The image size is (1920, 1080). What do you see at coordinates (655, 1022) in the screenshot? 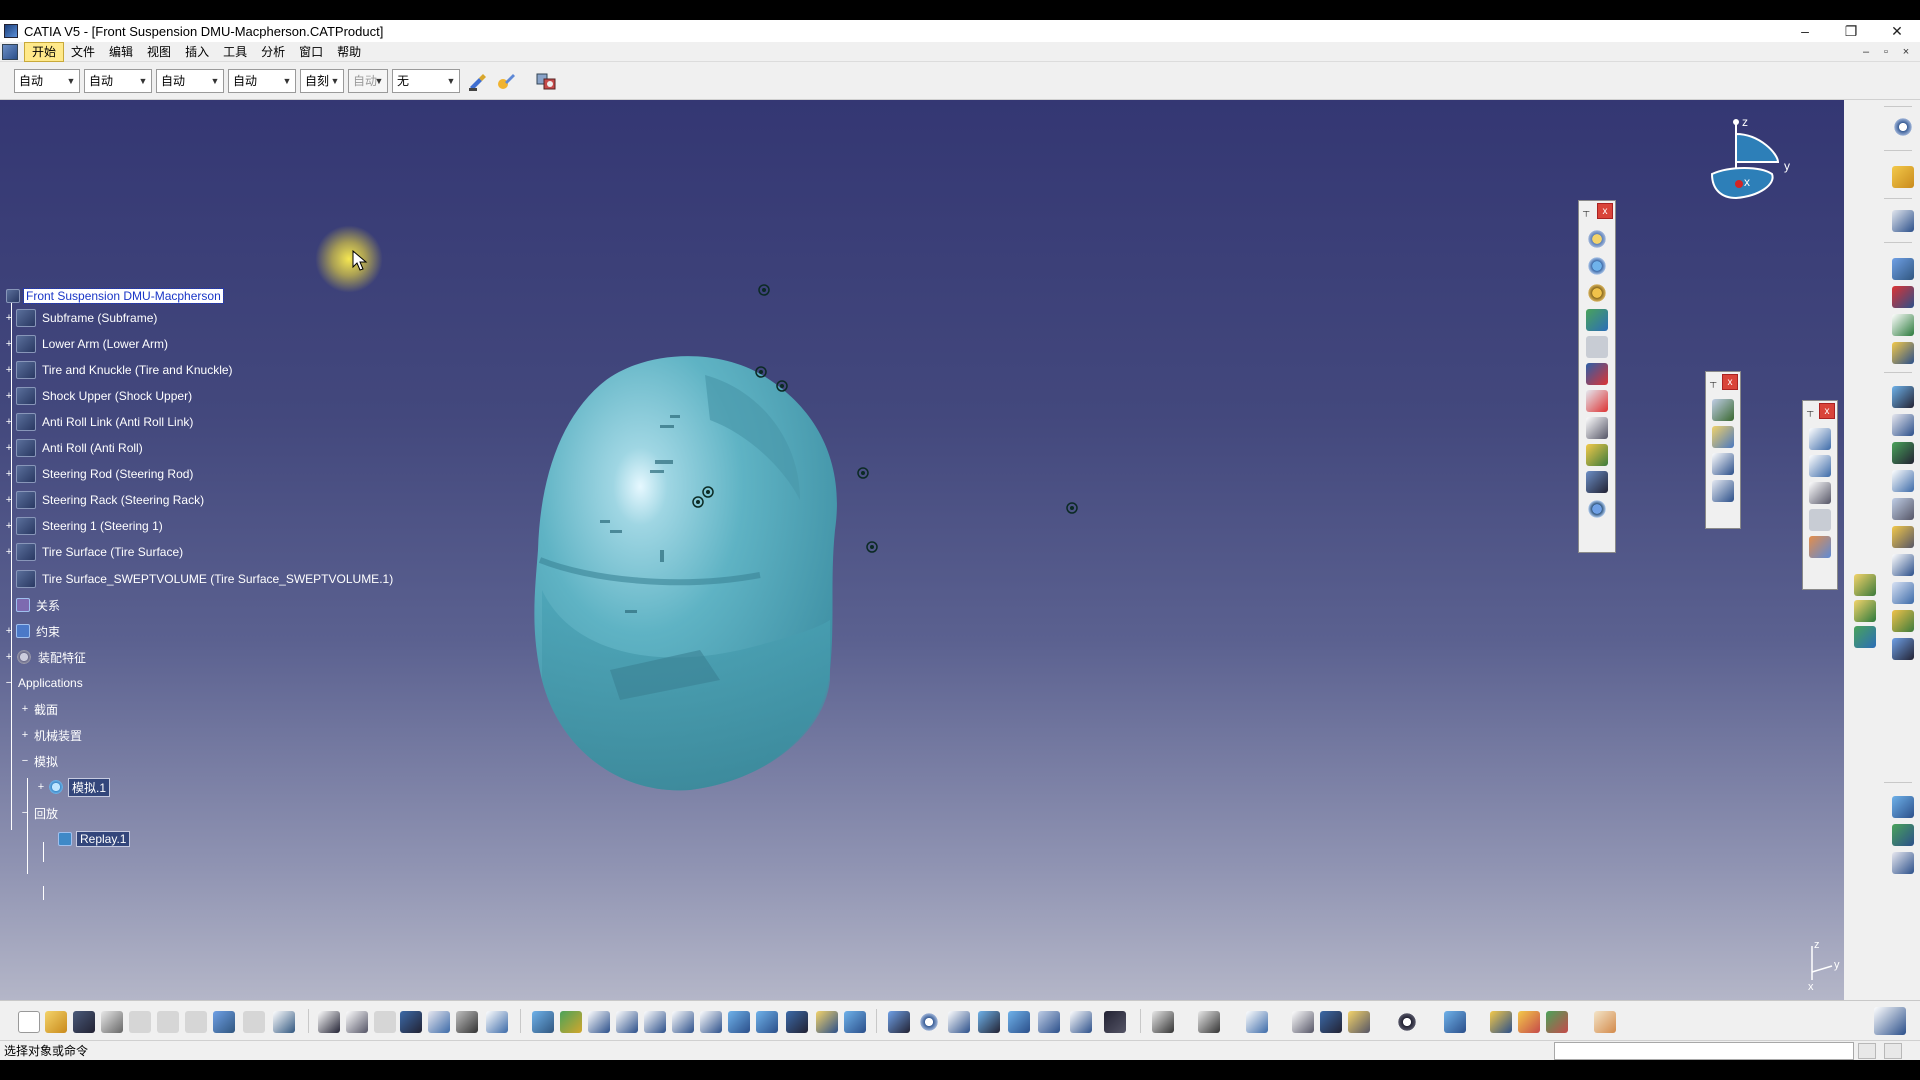
I see `zoom-in-icon` at bounding box center [655, 1022].